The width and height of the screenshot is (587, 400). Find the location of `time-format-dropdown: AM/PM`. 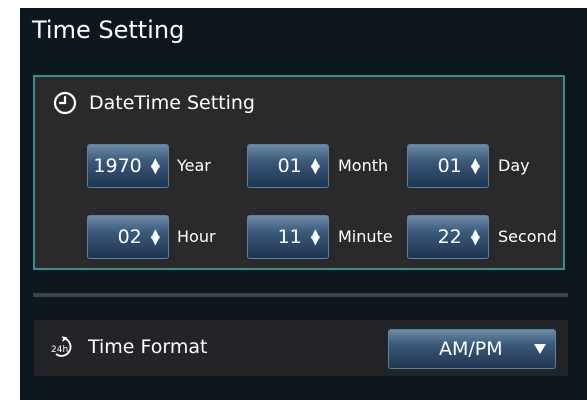

time-format-dropdown: AM/PM is located at coordinates (472, 349).